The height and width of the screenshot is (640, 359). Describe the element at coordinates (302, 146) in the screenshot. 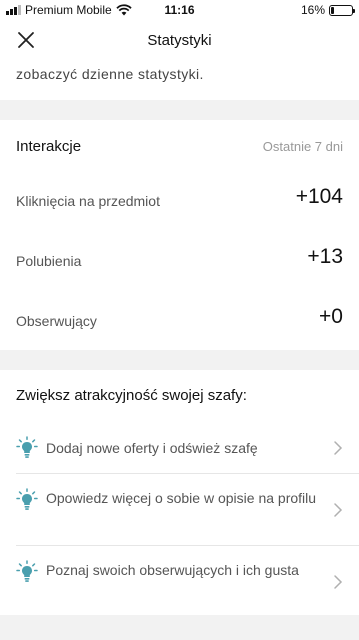

I see `period-label: Ostatnie 7 dni` at that location.